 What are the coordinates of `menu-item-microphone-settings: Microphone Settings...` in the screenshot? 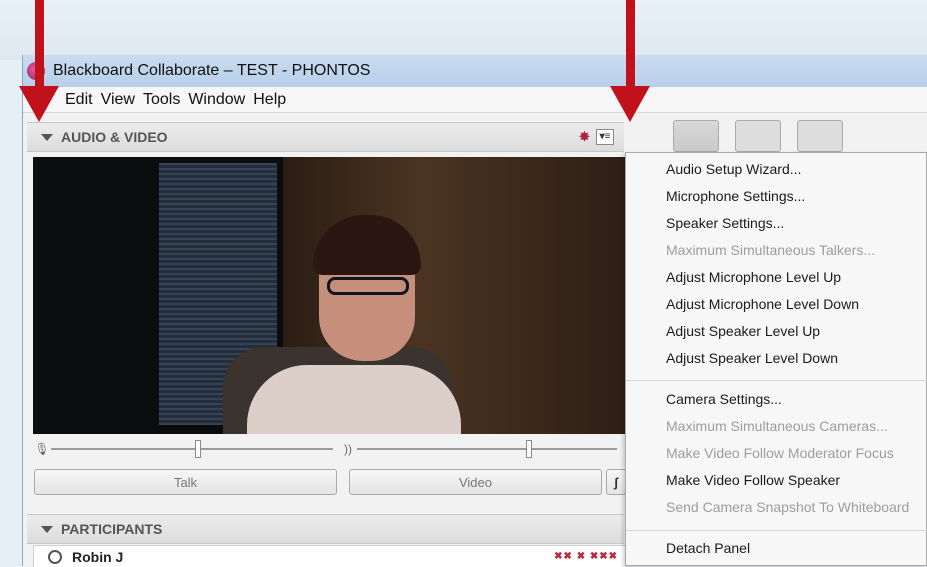 It's located at (735, 196).